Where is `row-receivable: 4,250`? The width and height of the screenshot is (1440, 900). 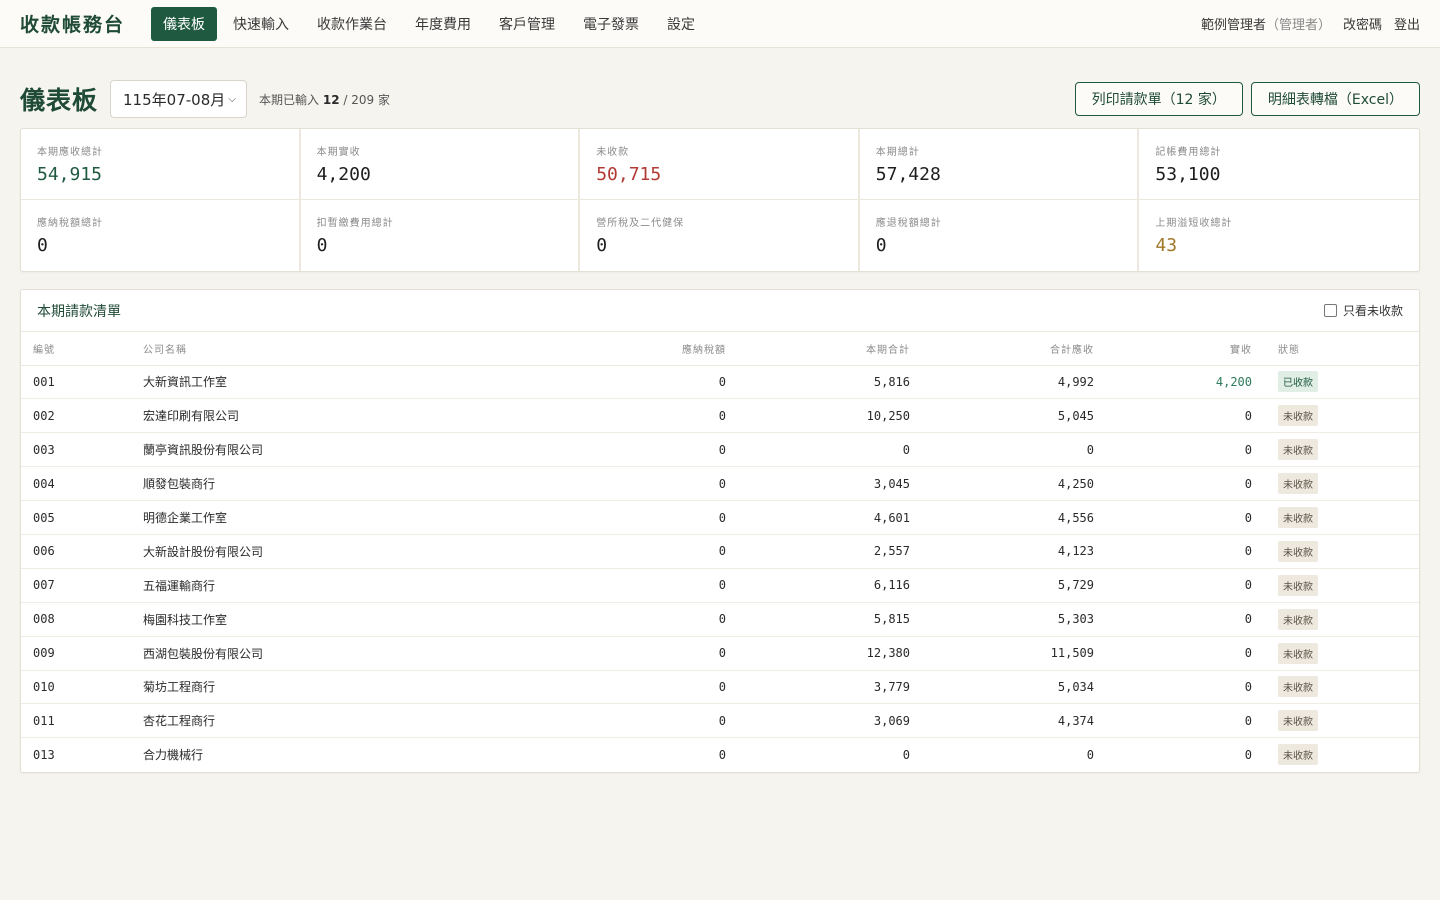
row-receivable: 4,250 is located at coordinates (1004, 484).